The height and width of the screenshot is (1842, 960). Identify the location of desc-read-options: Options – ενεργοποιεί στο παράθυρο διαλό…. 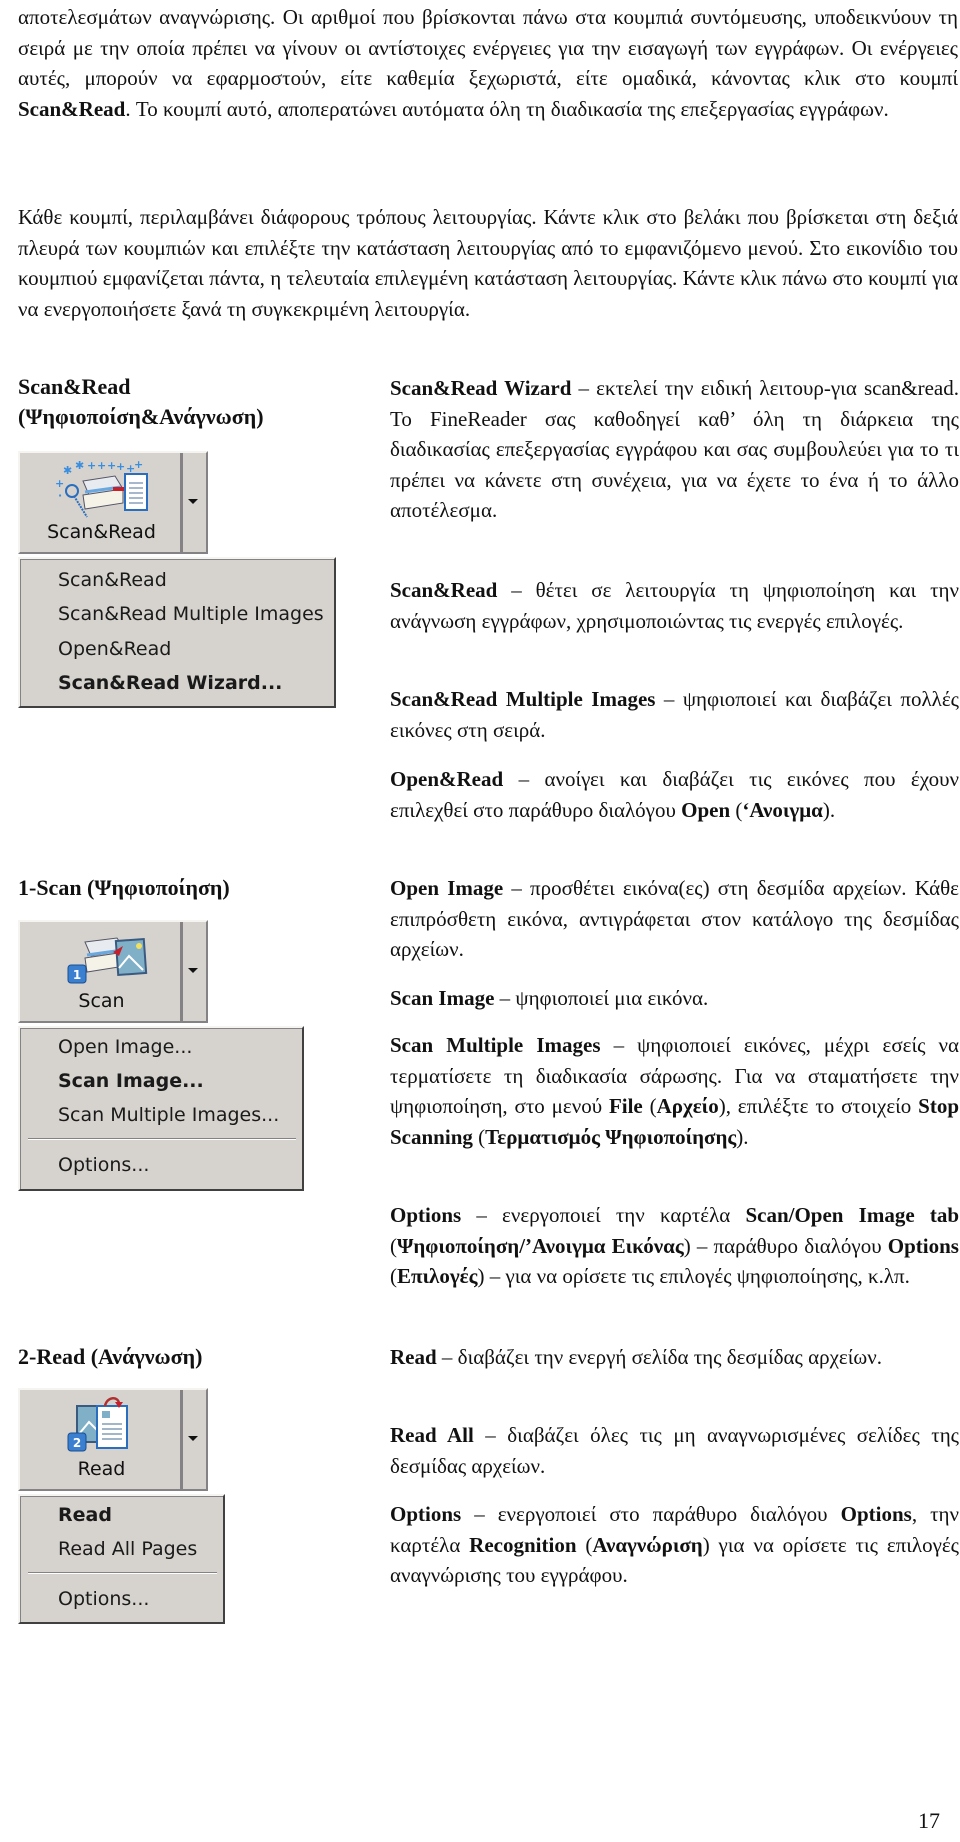
(674, 1545).